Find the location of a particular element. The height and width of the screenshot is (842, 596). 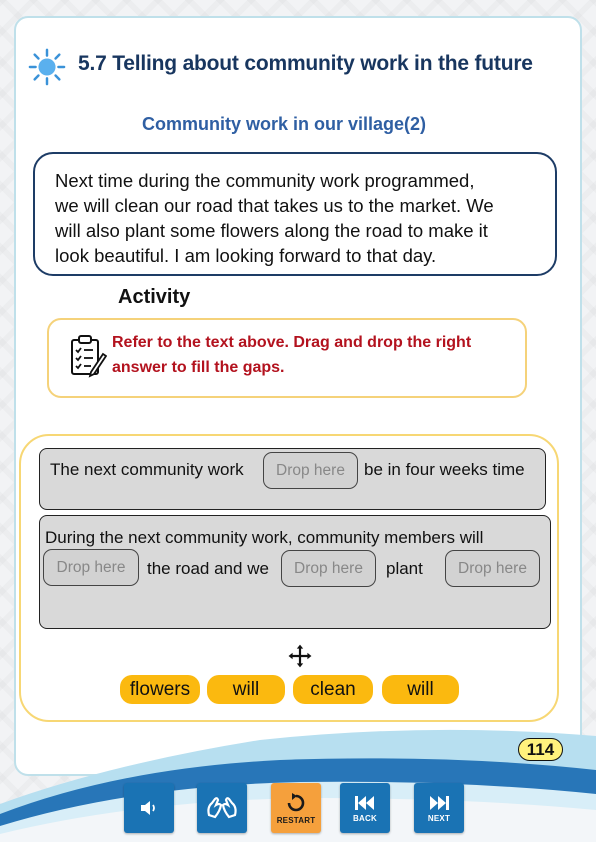

next-button: NEXT is located at coordinates (439, 808).